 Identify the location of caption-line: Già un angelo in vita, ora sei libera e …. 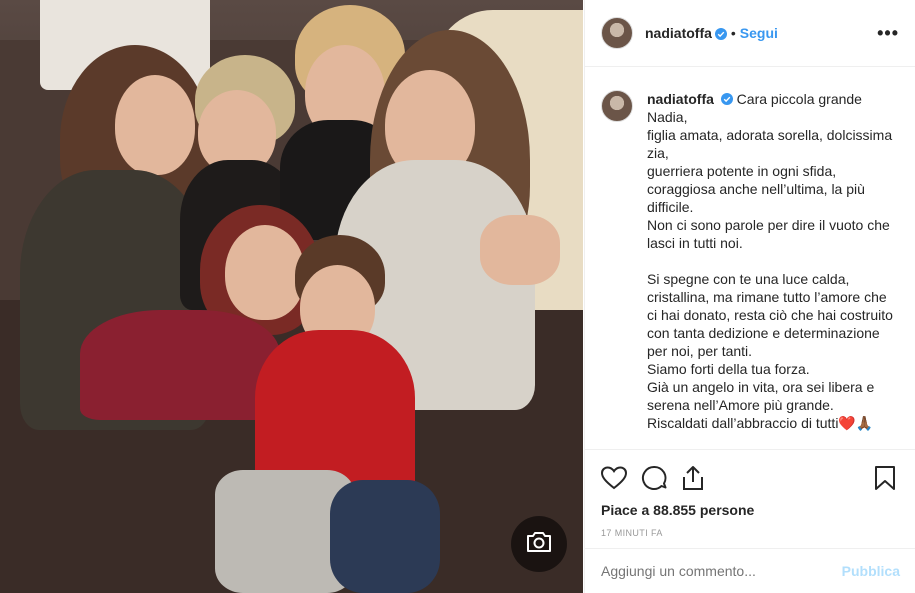
(761, 396).